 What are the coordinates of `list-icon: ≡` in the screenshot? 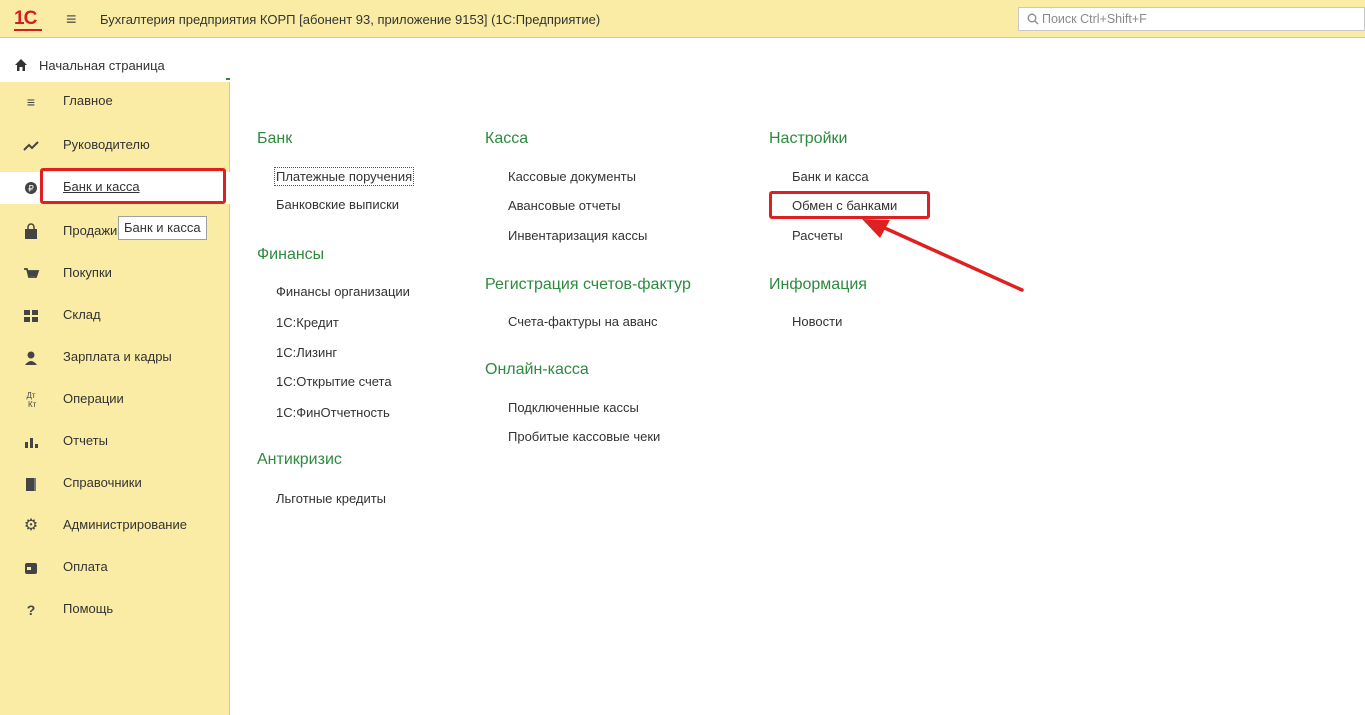 It's located at (31, 102).